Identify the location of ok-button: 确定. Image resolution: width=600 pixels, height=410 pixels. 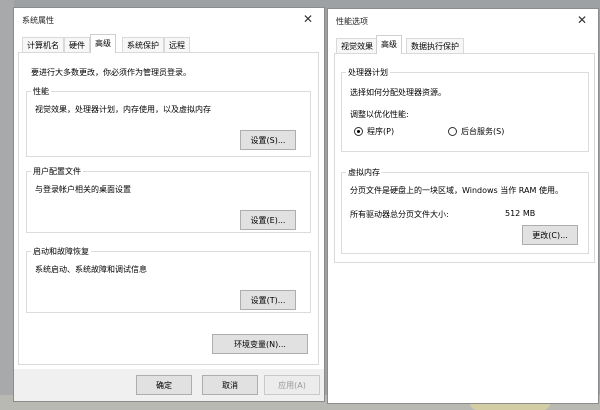
(164, 385).